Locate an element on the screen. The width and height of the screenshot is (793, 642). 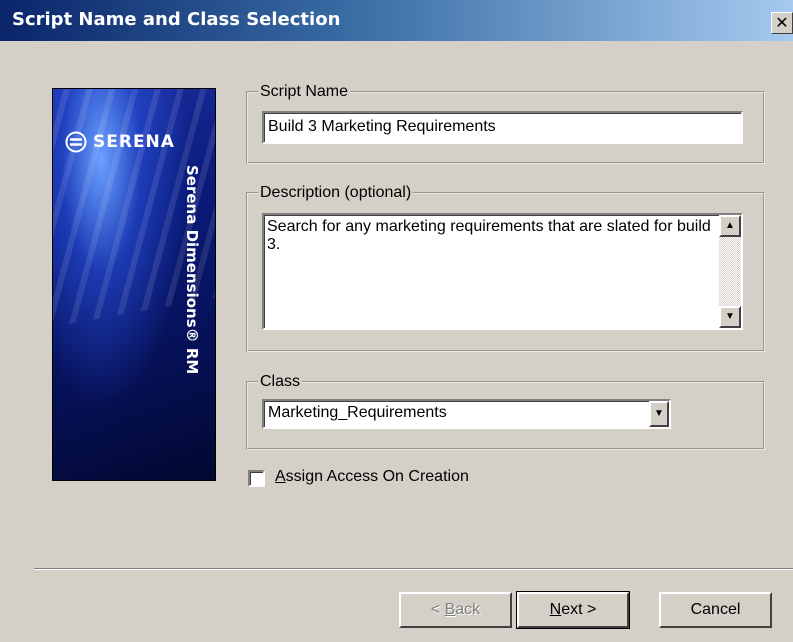
arrow-up-icon: ▲ is located at coordinates (730, 225).